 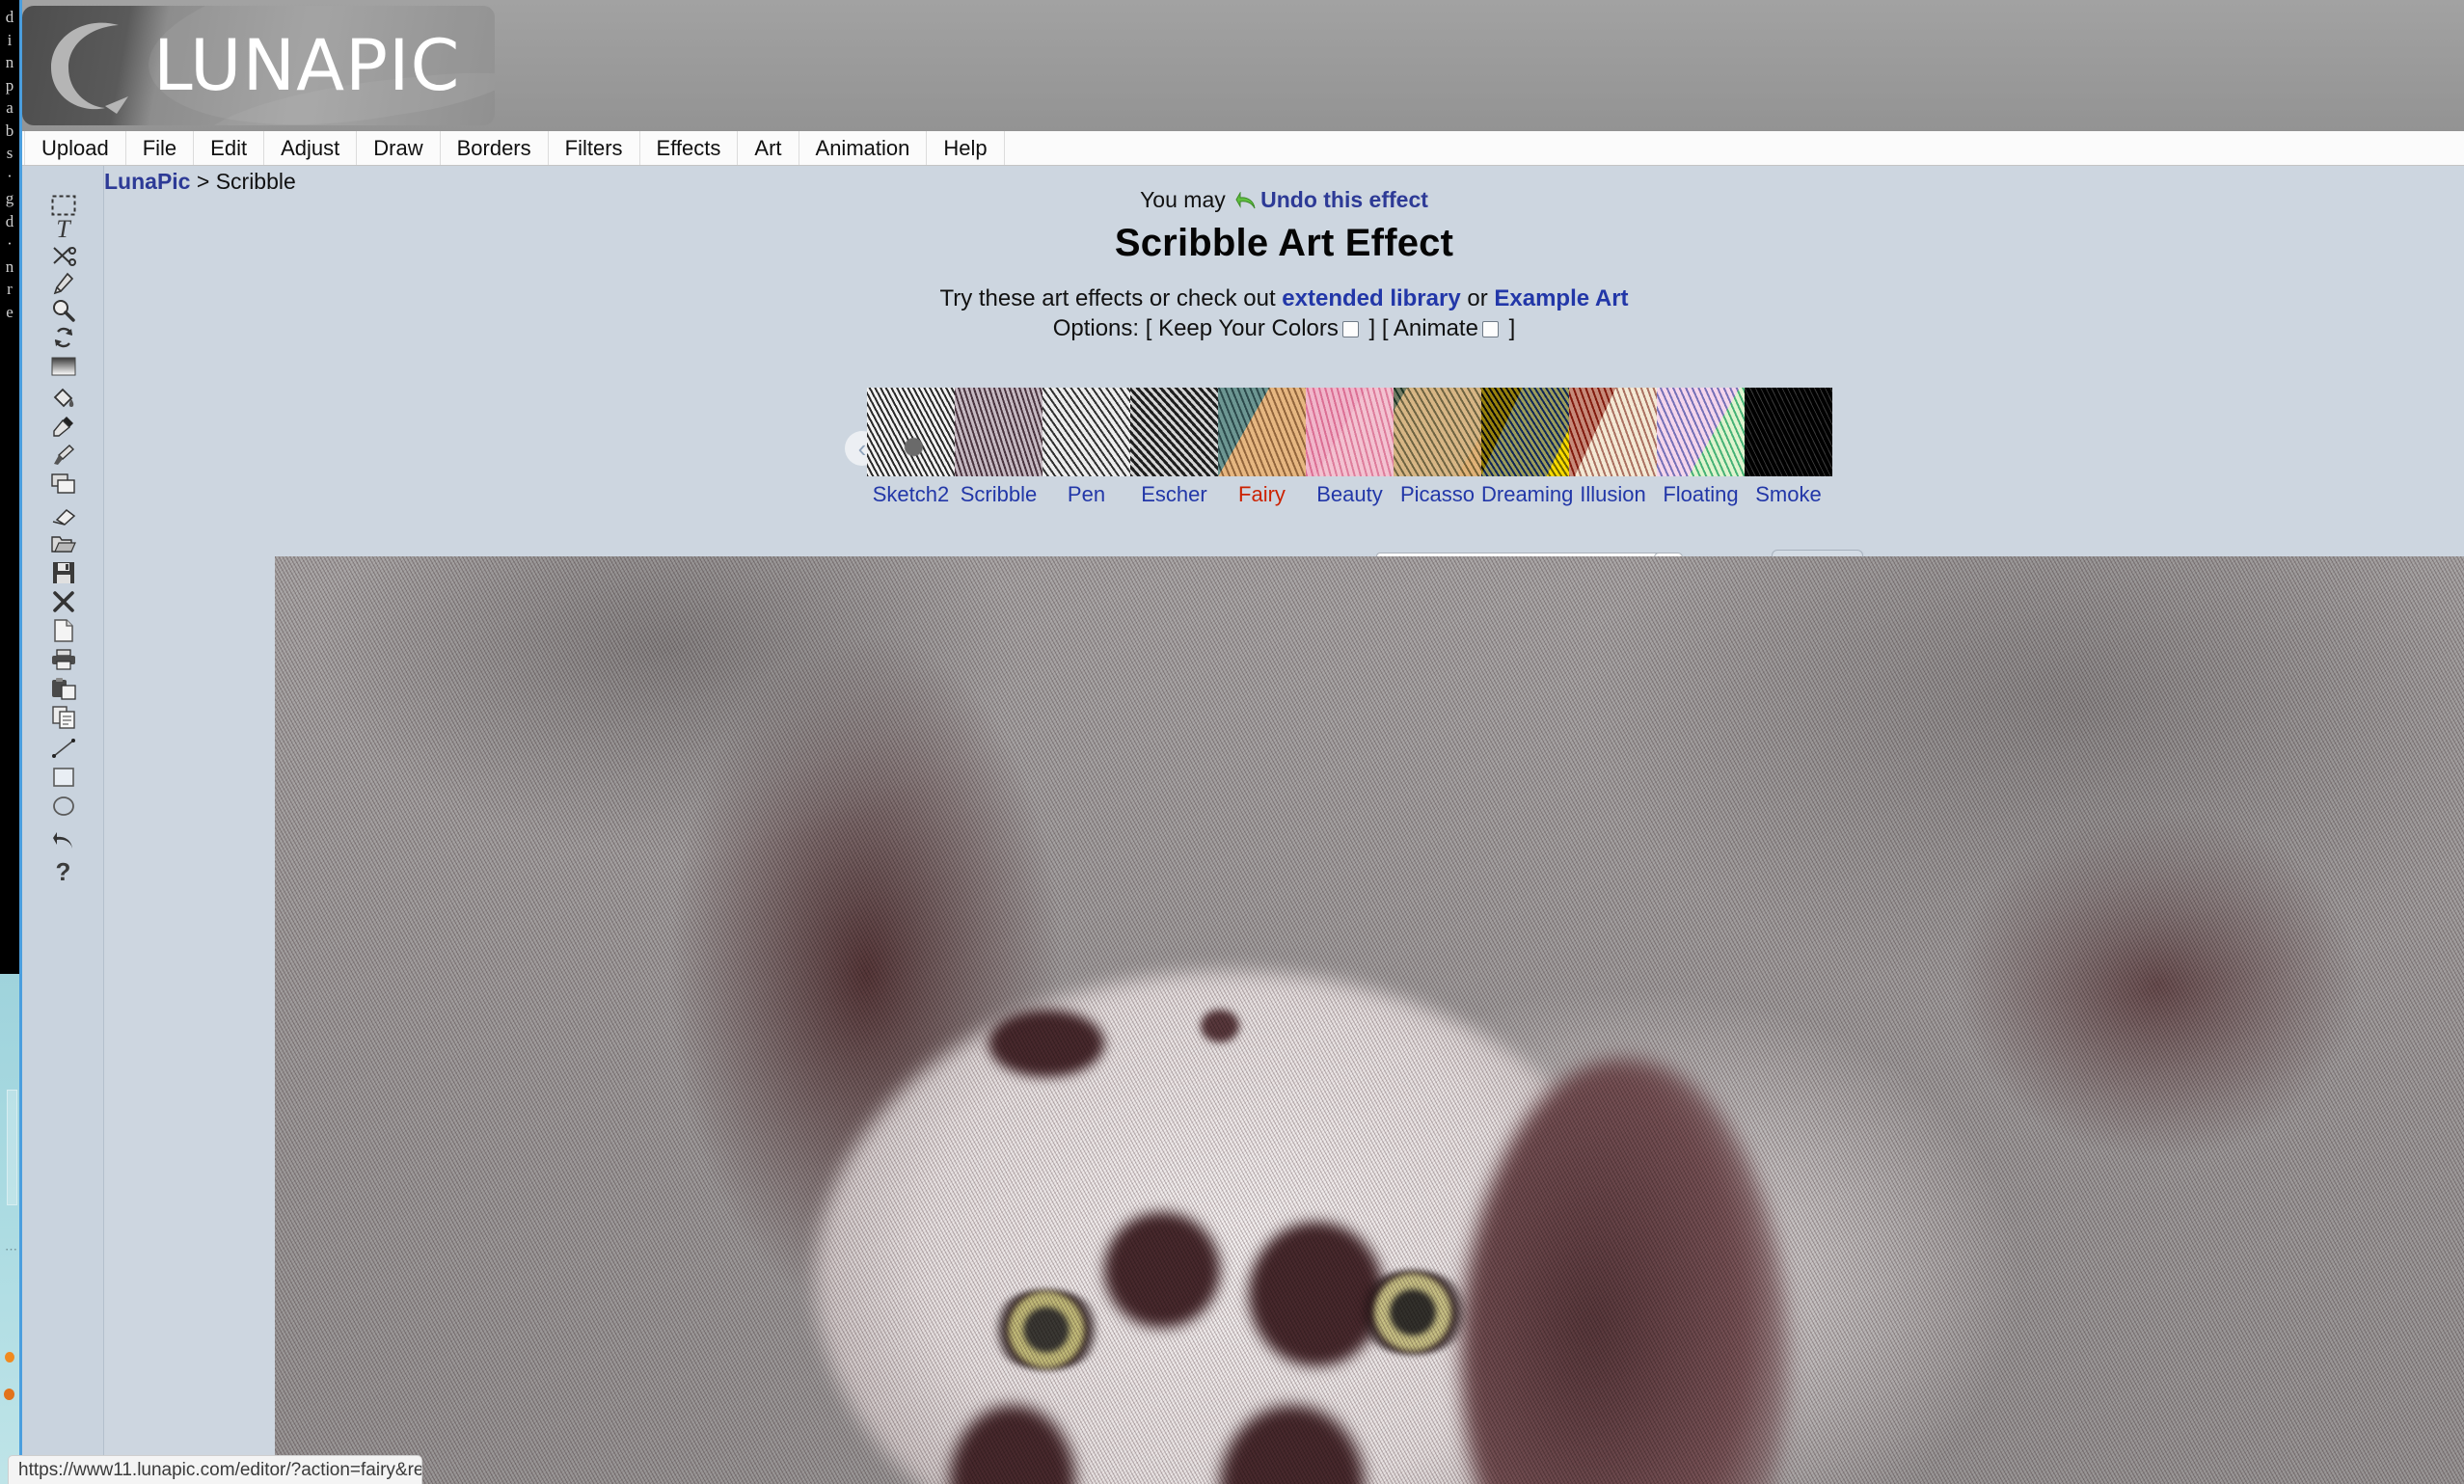 I want to click on text-tool-icon: T, so click(x=63, y=229).